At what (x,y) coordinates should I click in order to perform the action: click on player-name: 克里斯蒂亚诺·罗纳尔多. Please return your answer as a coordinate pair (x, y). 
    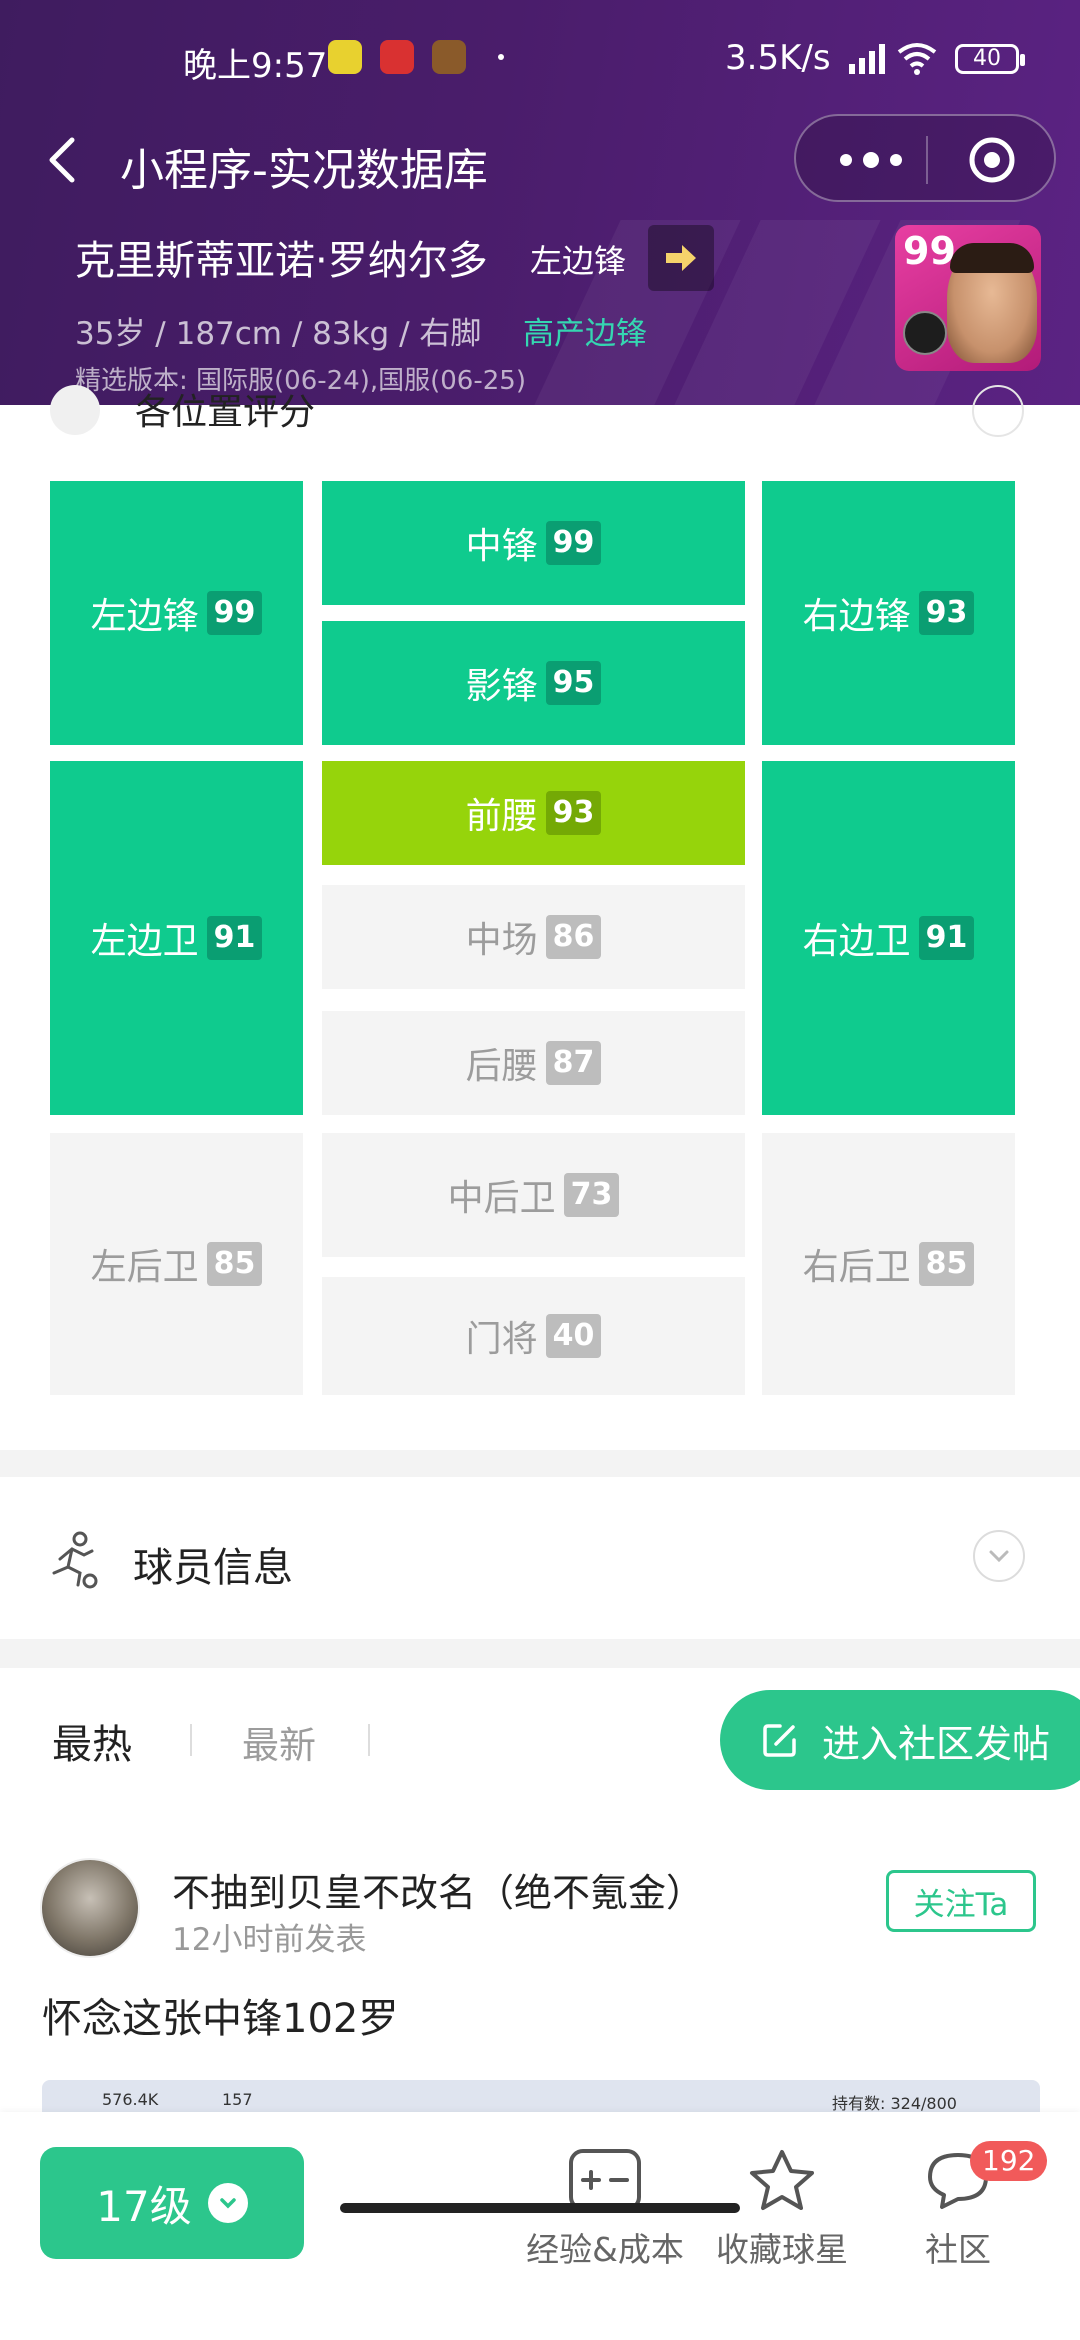
    Looking at the image, I should click on (281, 261).